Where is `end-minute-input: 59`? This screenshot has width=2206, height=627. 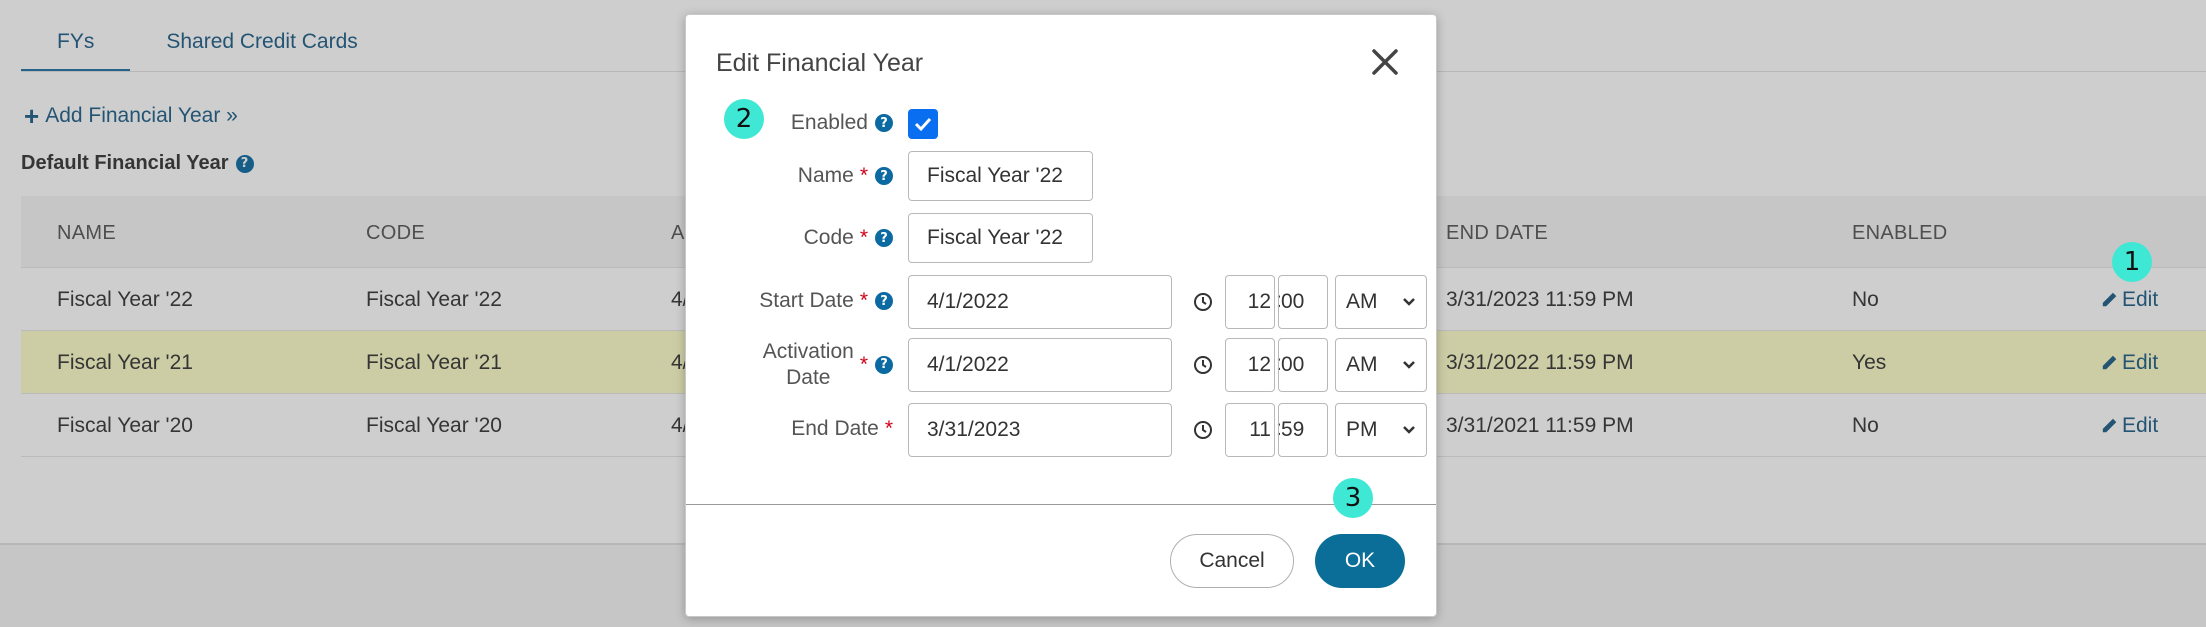
end-minute-input: 59 is located at coordinates (1303, 430).